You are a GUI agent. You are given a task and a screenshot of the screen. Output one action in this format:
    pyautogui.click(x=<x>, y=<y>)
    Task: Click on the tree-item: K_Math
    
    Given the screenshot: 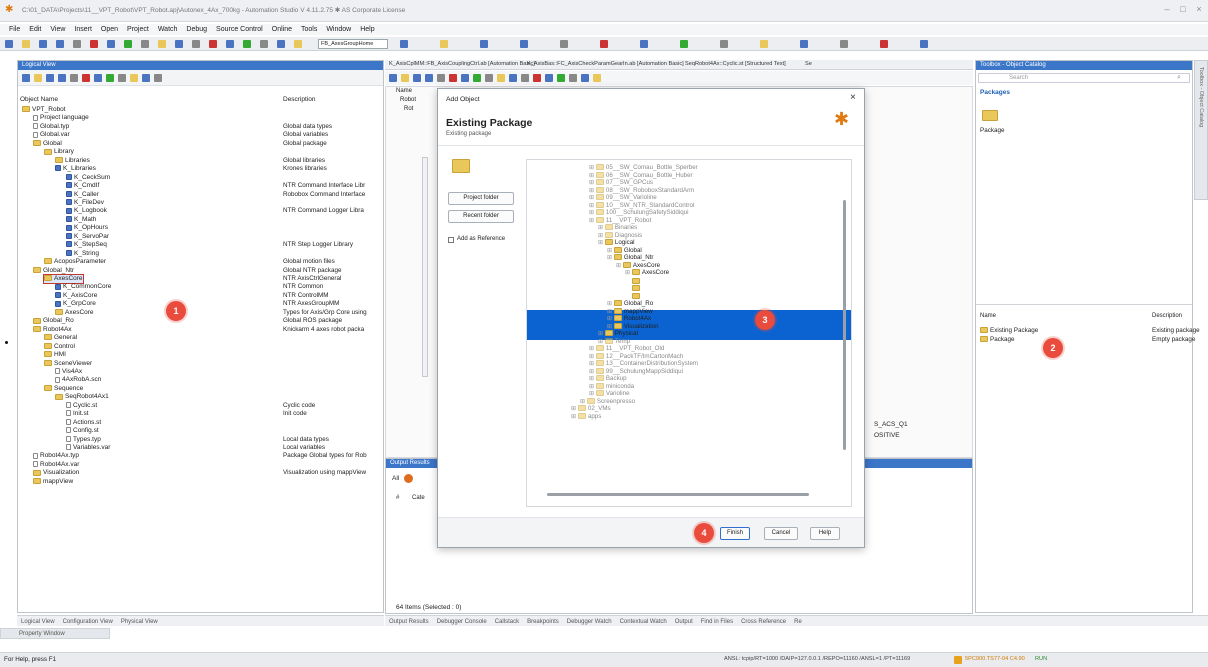 What is the action you would take?
    pyautogui.click(x=81, y=220)
    